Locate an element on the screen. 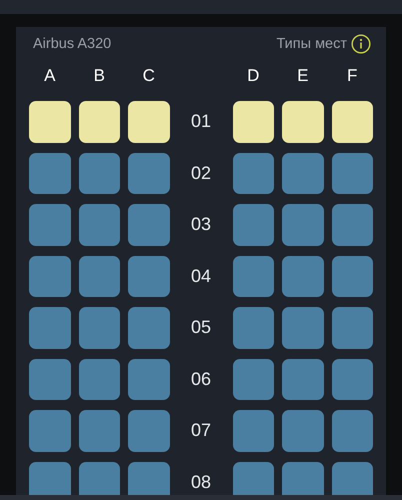 Image resolution: width=402 pixels, height=500 pixels. row-number: 03 is located at coordinates (201, 224).